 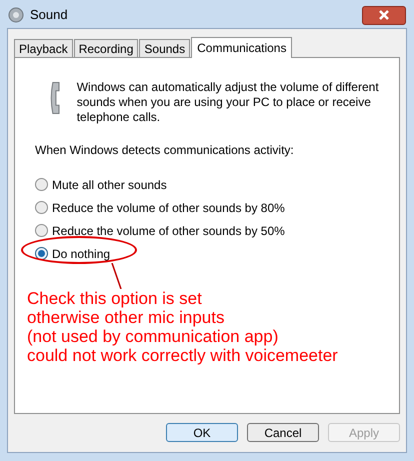 I want to click on annotation-text: Check this option is set, so click(x=115, y=298).